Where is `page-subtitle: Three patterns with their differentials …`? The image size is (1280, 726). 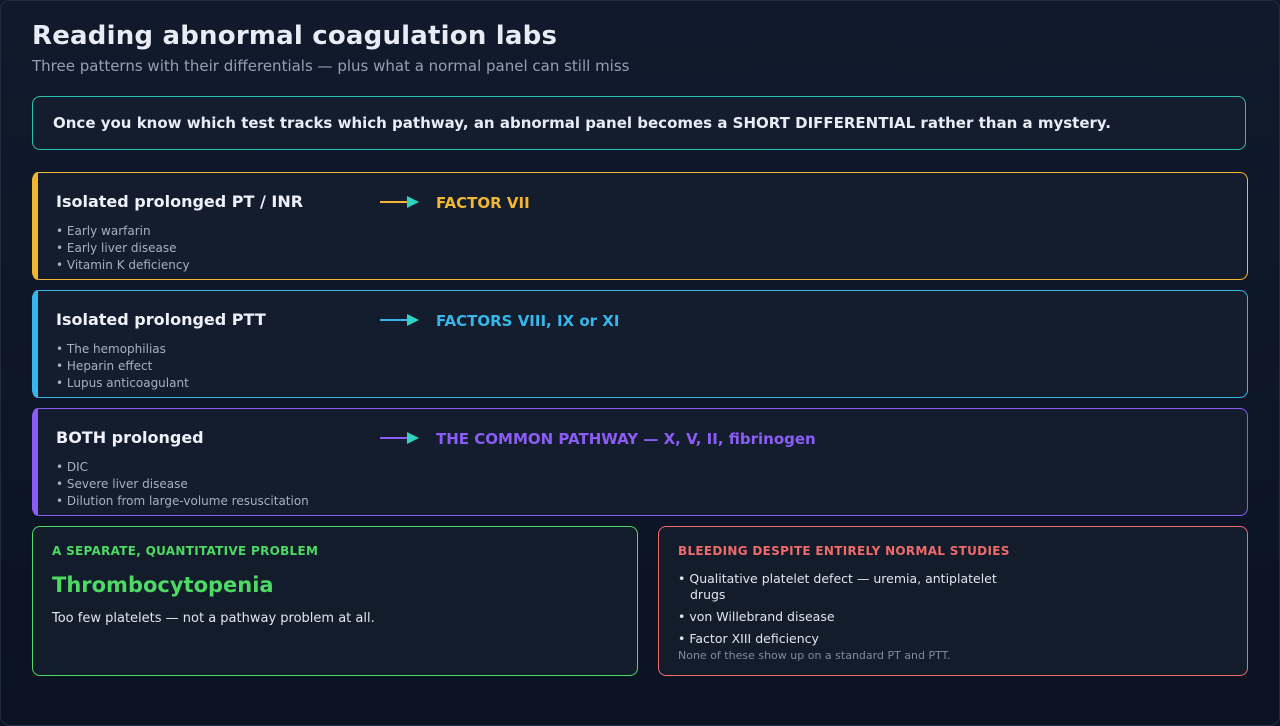 page-subtitle: Three patterns with their differentials … is located at coordinates (331, 66).